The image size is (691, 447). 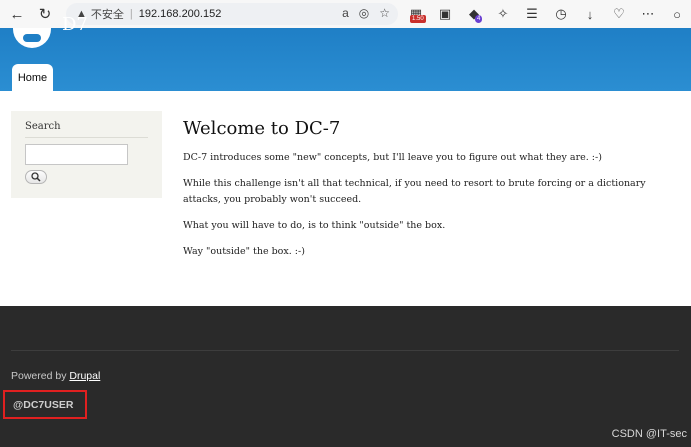 I want to click on extension-badge: 1.50, so click(x=418, y=19).